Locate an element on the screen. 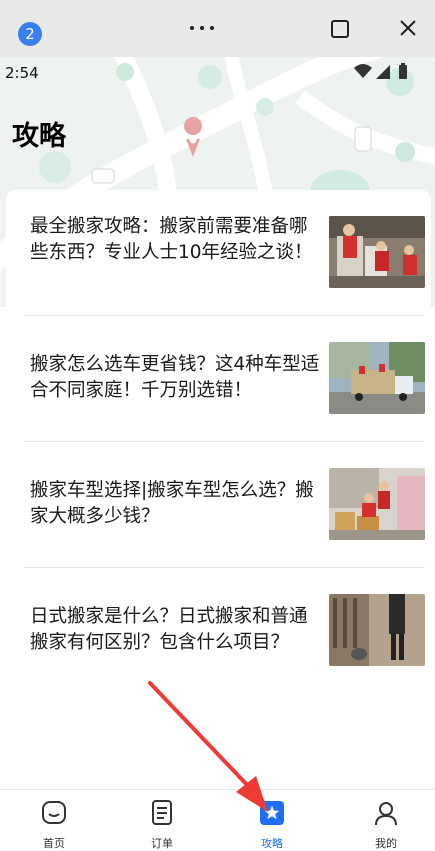  status-time: 2:54 is located at coordinates (22, 73).